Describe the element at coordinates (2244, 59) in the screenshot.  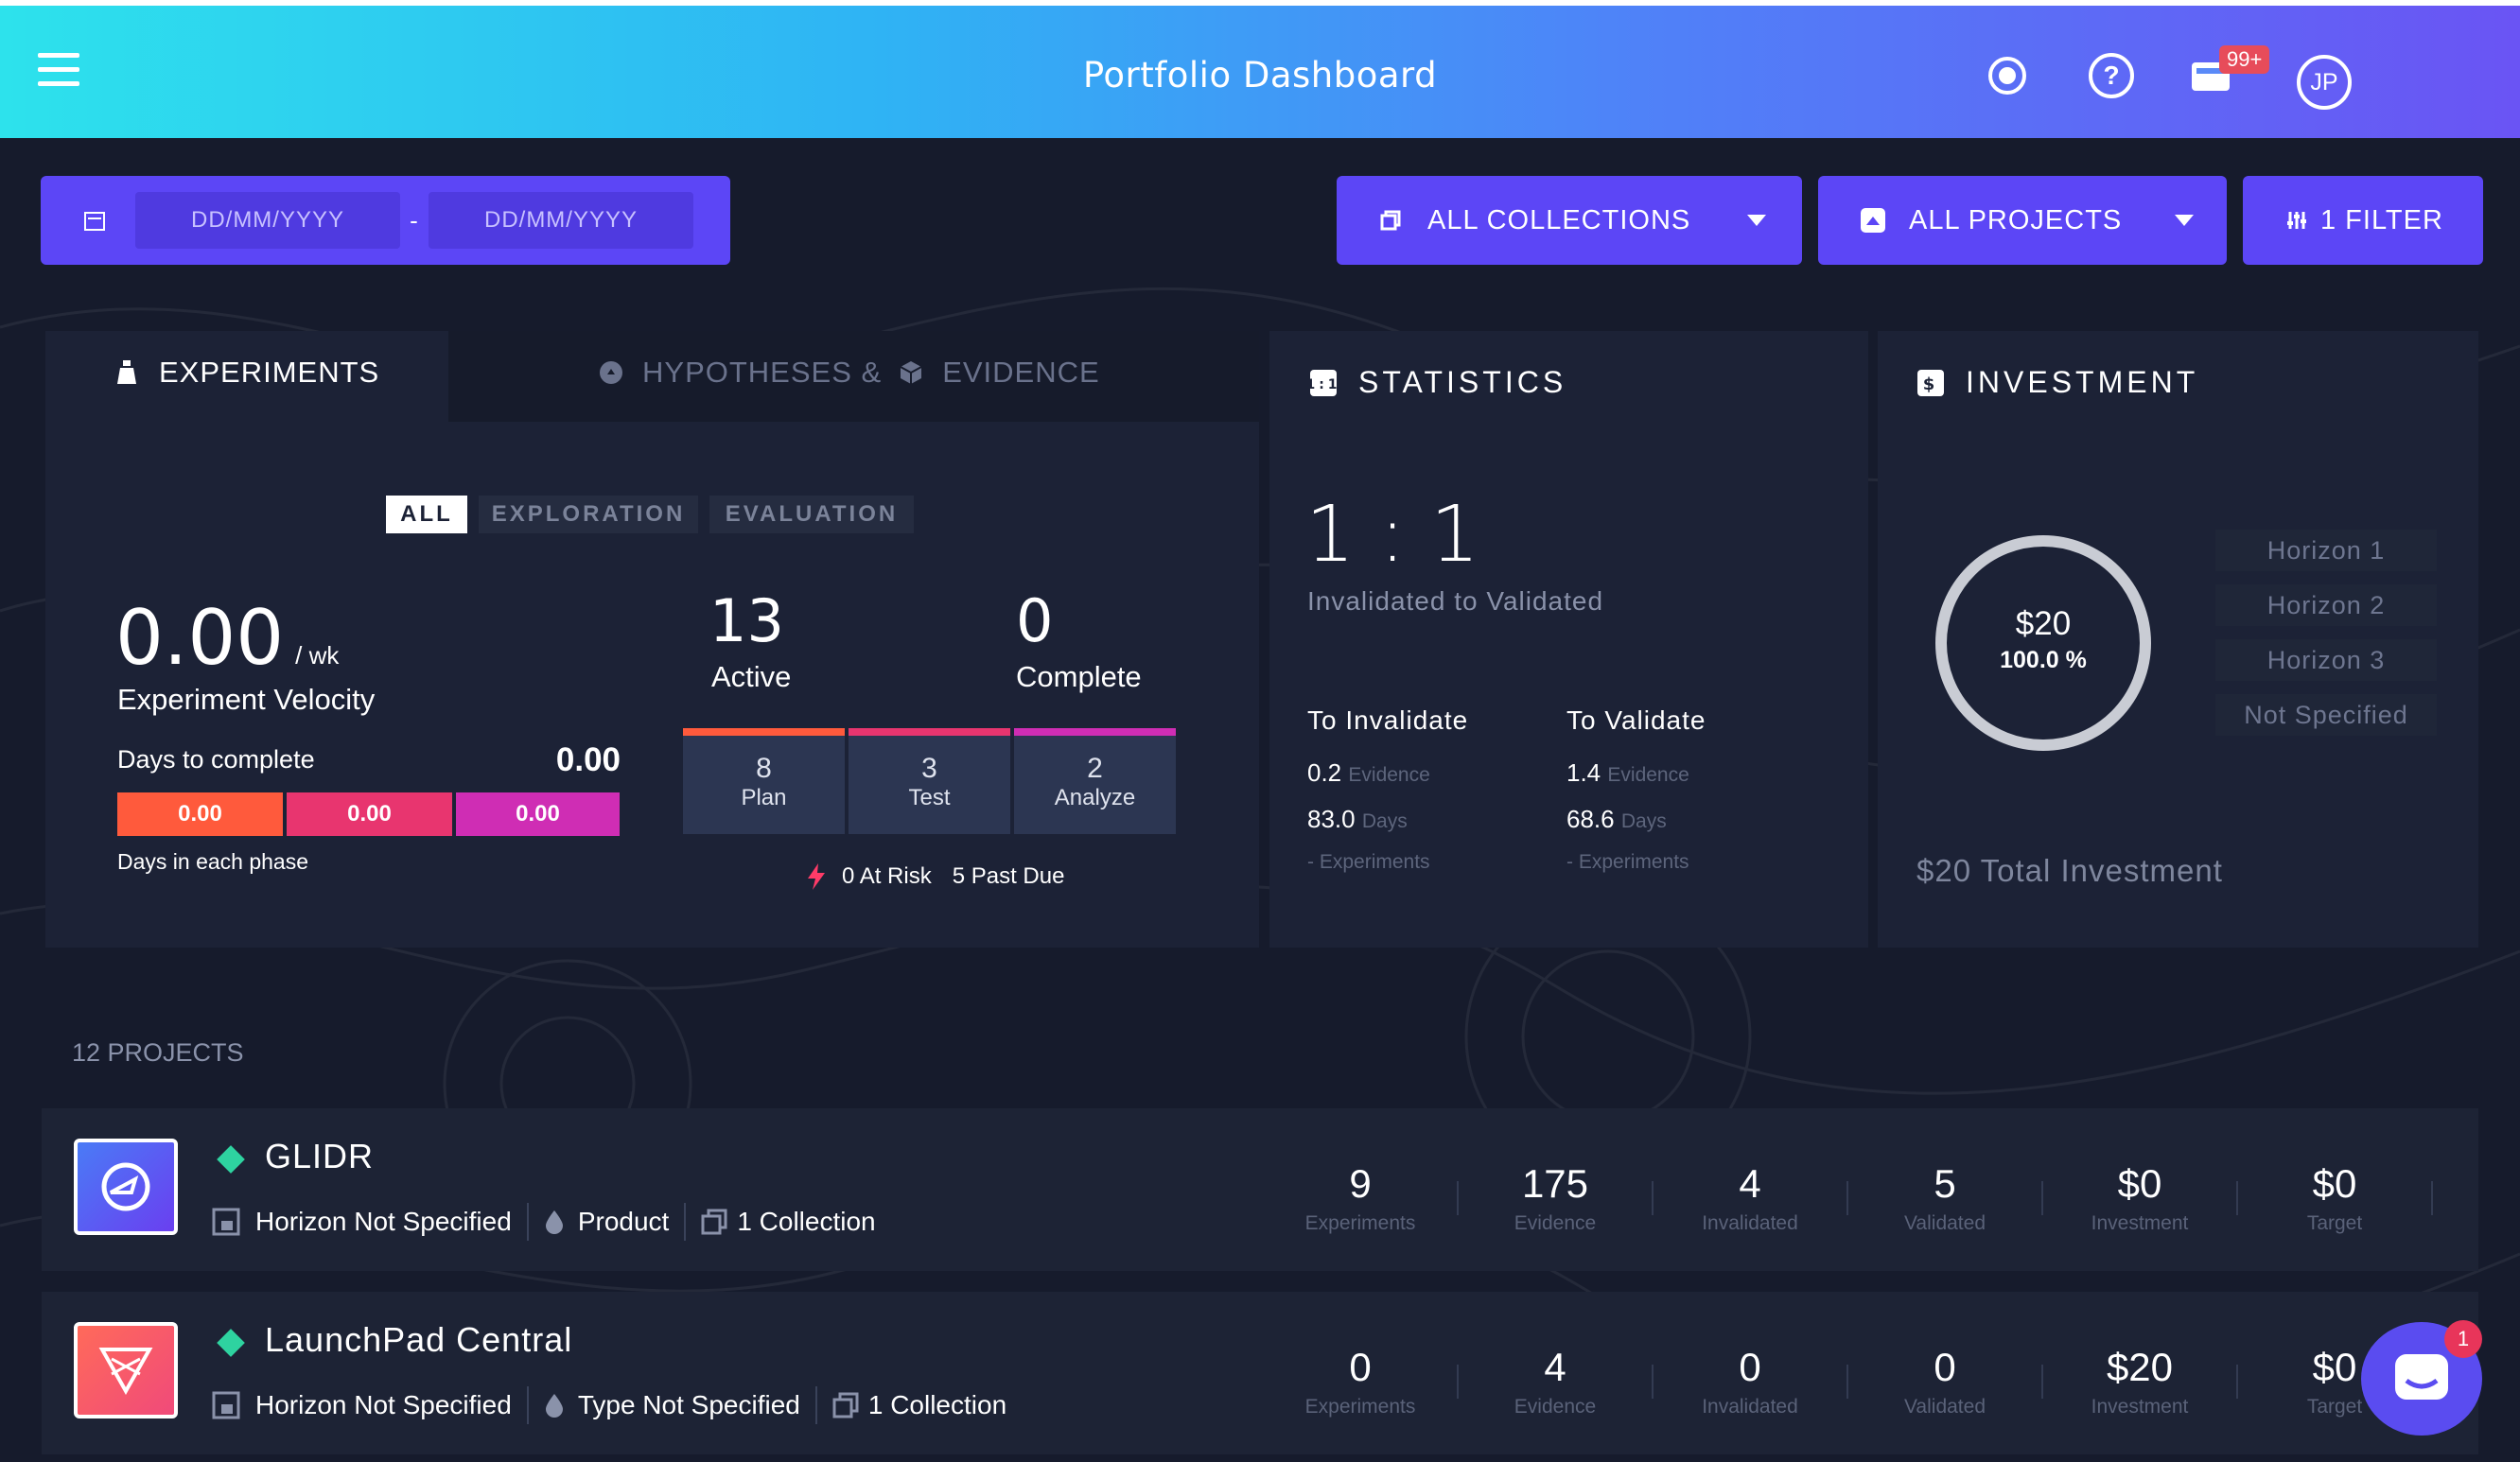
I see `notification-badge: 99+` at that location.